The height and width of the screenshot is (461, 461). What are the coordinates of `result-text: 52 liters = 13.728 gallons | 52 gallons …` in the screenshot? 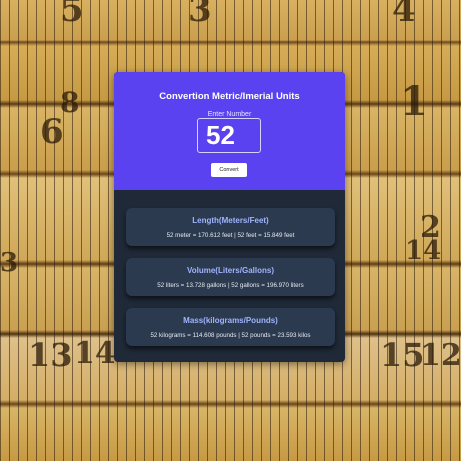 It's located at (230, 285).